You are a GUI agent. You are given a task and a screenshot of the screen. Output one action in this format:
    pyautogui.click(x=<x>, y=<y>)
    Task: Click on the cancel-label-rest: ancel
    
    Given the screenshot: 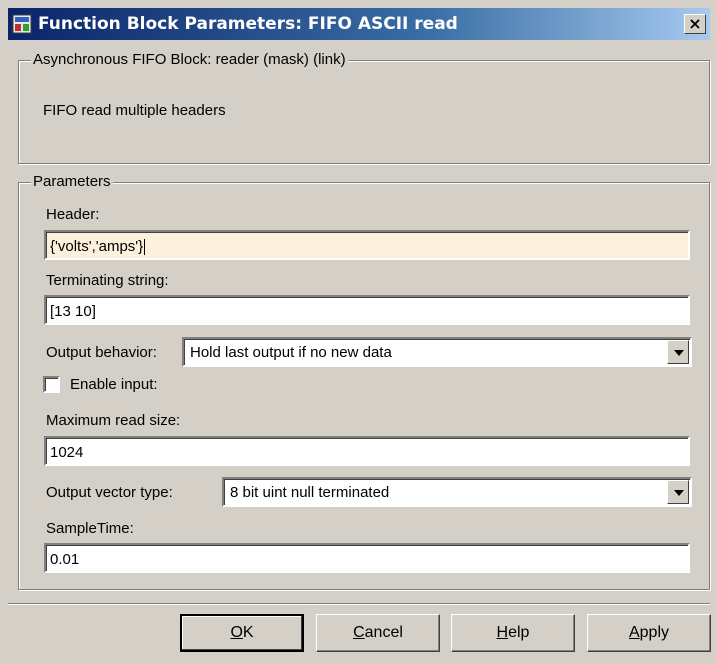 What is the action you would take?
    pyautogui.click(x=383, y=632)
    